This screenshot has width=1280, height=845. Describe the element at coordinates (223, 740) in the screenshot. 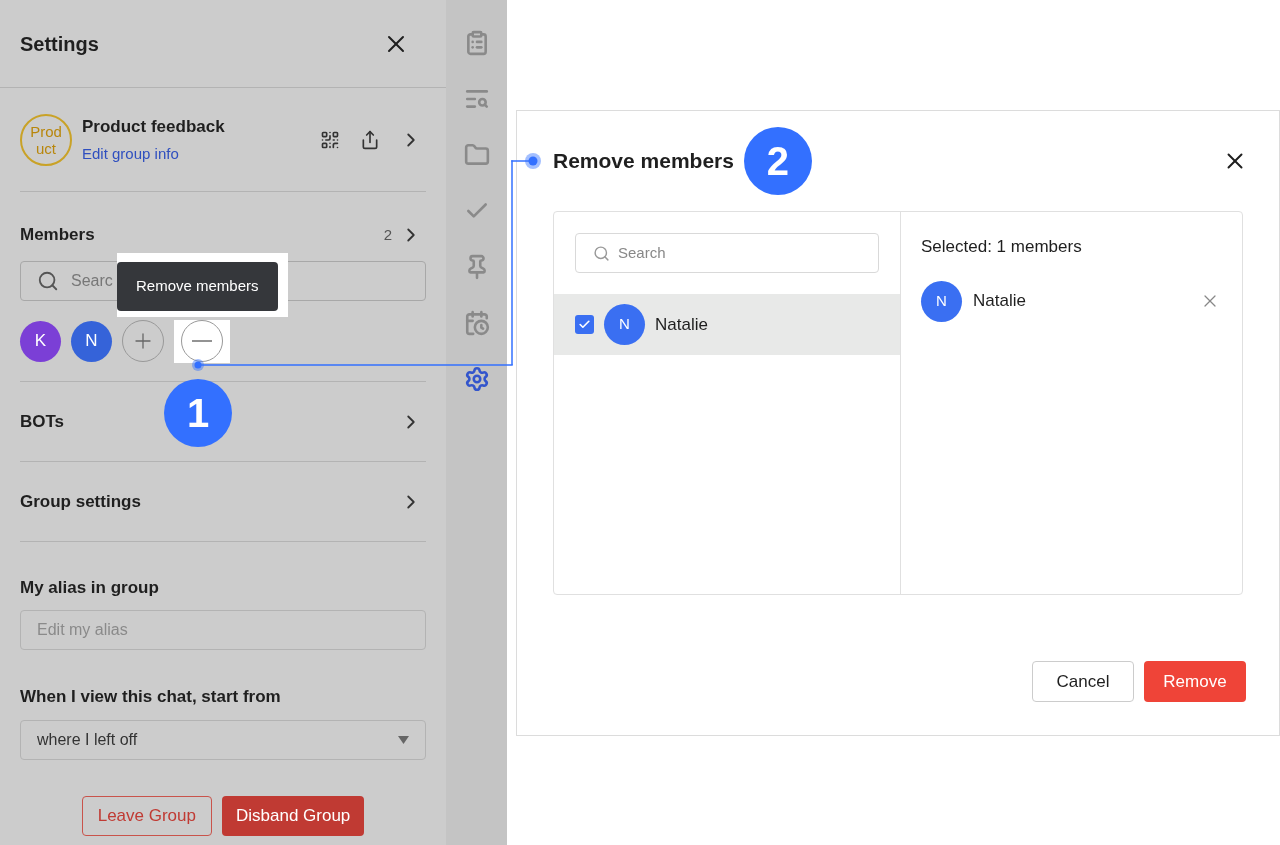

I see `start-from-select: where I left off` at that location.